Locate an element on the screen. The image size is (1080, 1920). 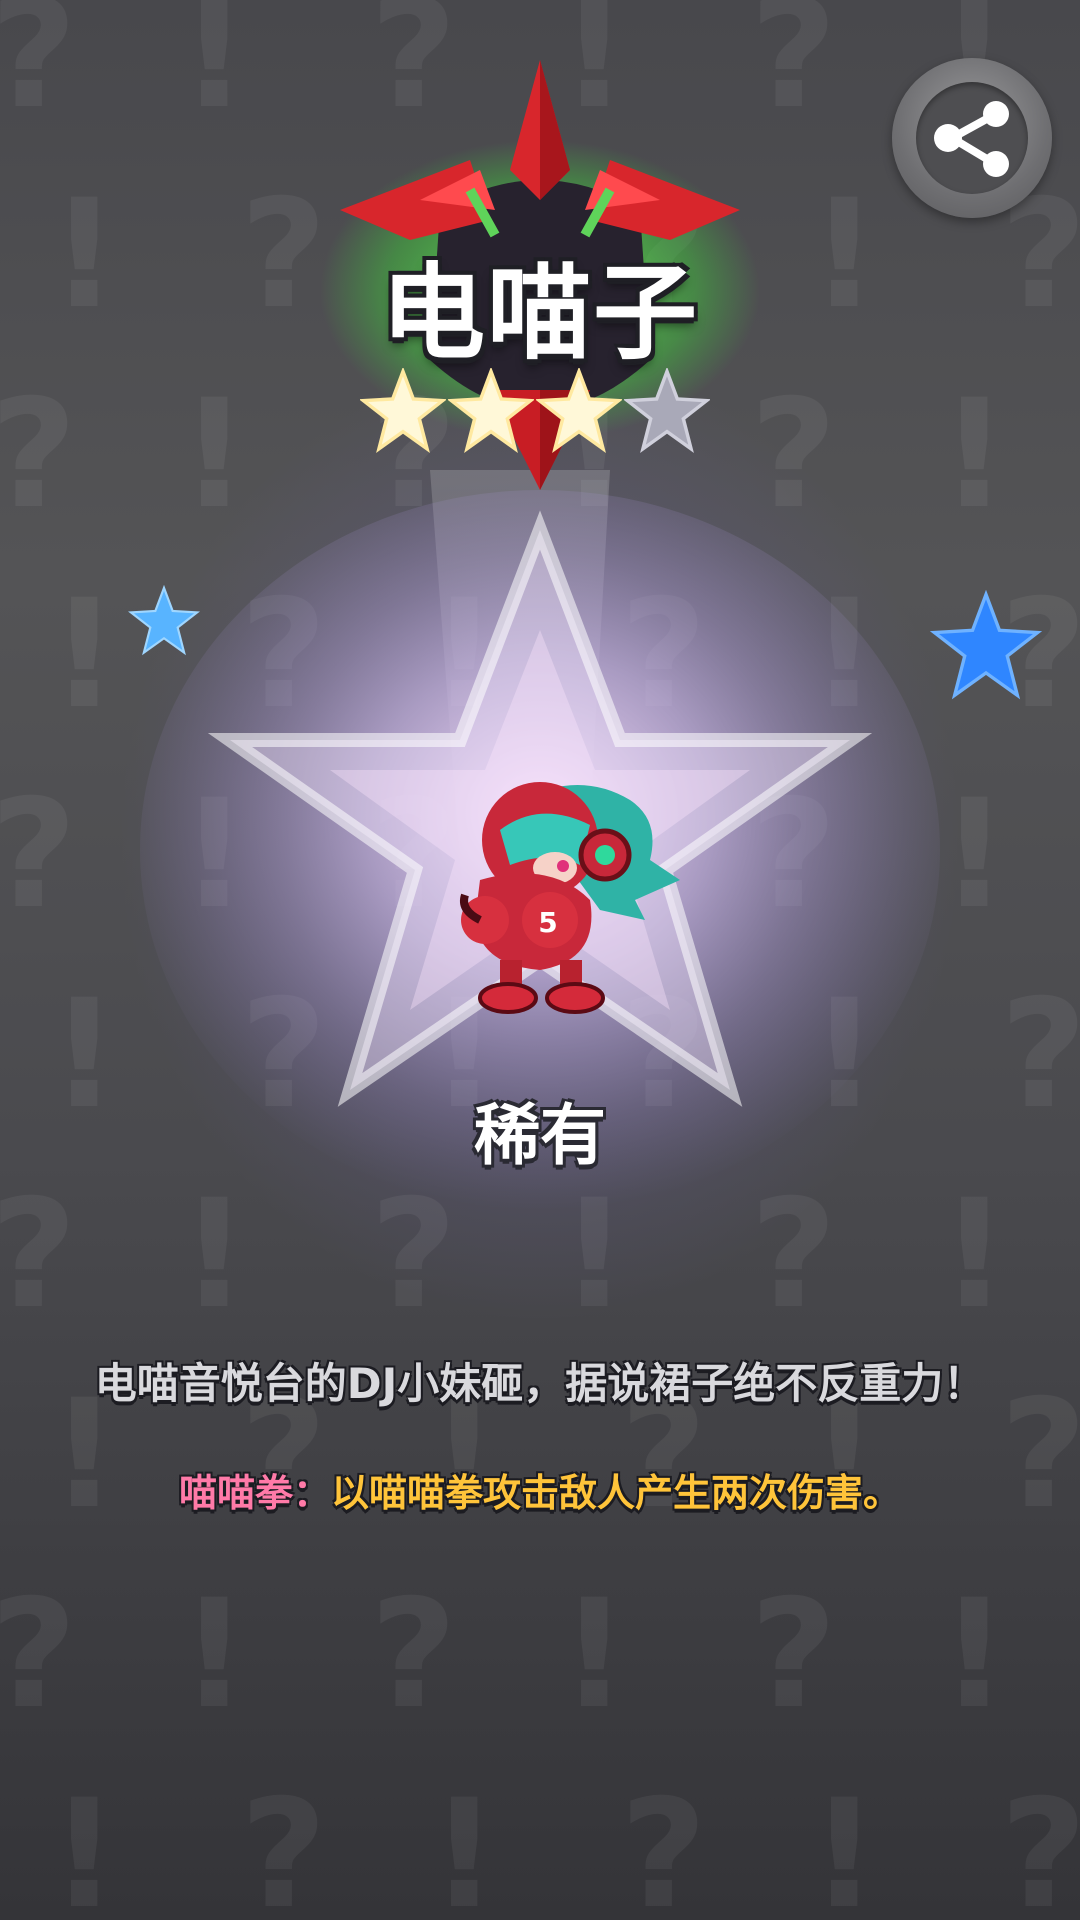
star-rating is located at coordinates (540, 413).